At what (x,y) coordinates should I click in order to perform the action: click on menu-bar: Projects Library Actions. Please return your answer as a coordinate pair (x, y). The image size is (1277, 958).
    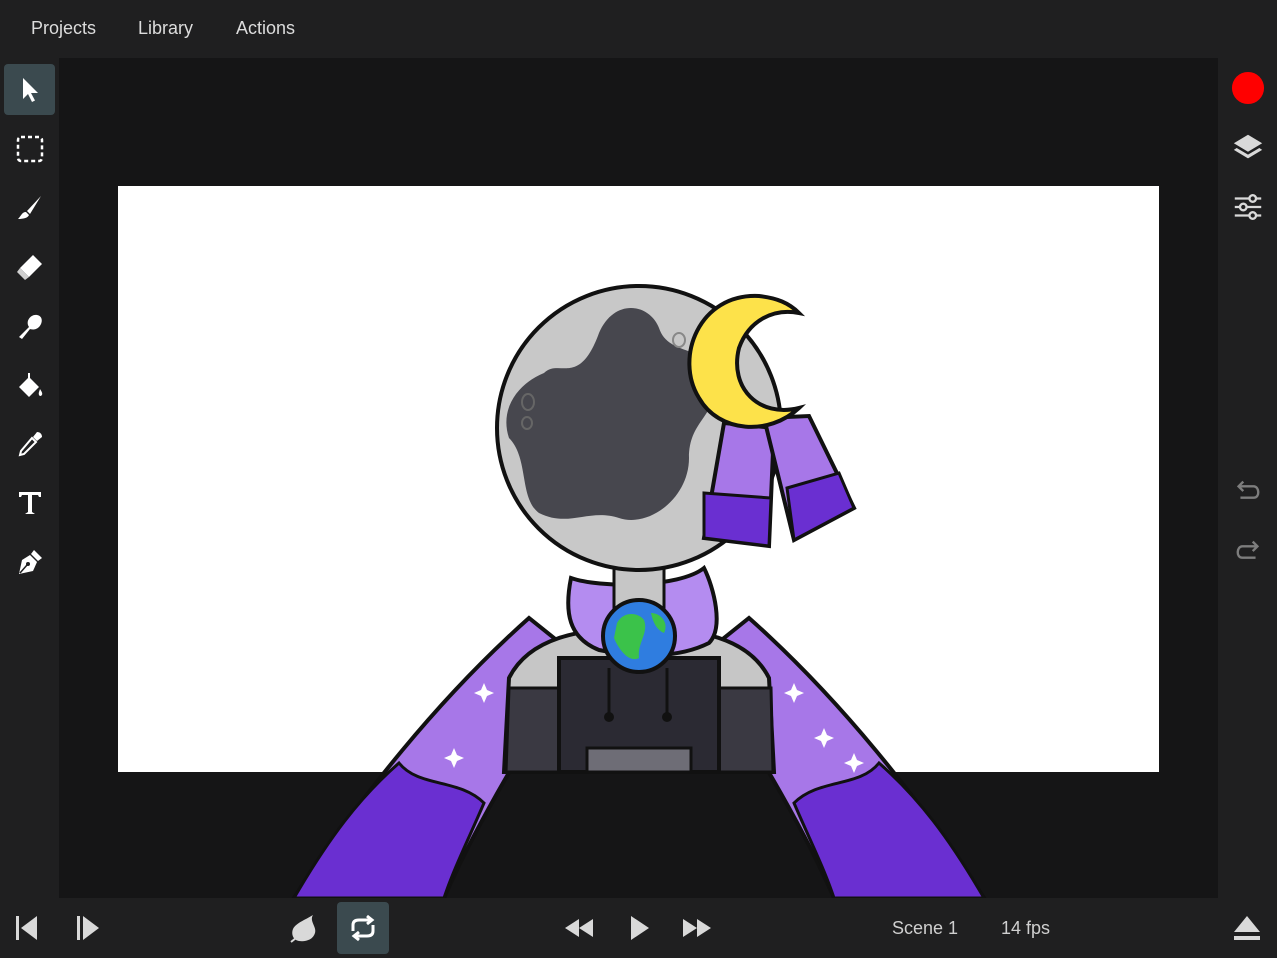
    Looking at the image, I should click on (638, 29).